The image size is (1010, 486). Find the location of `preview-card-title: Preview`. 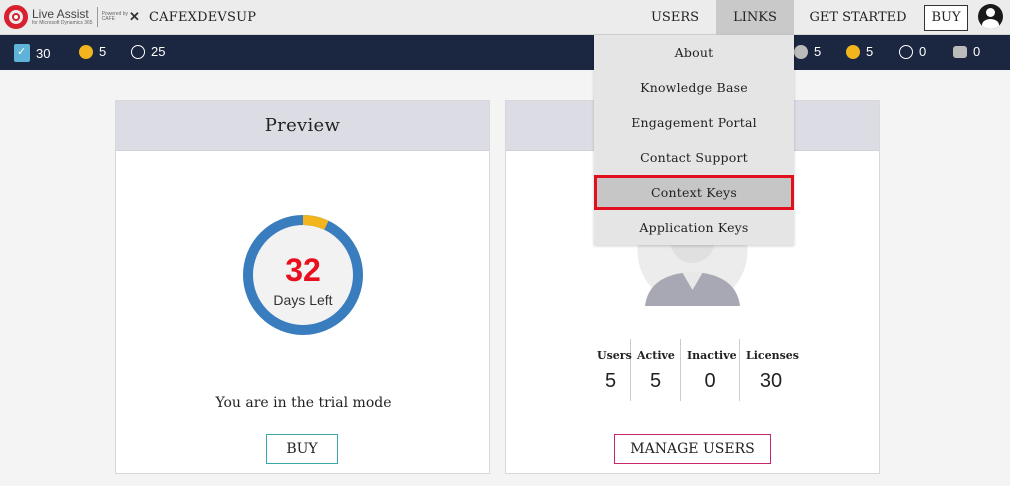

preview-card-title: Preview is located at coordinates (302, 126).